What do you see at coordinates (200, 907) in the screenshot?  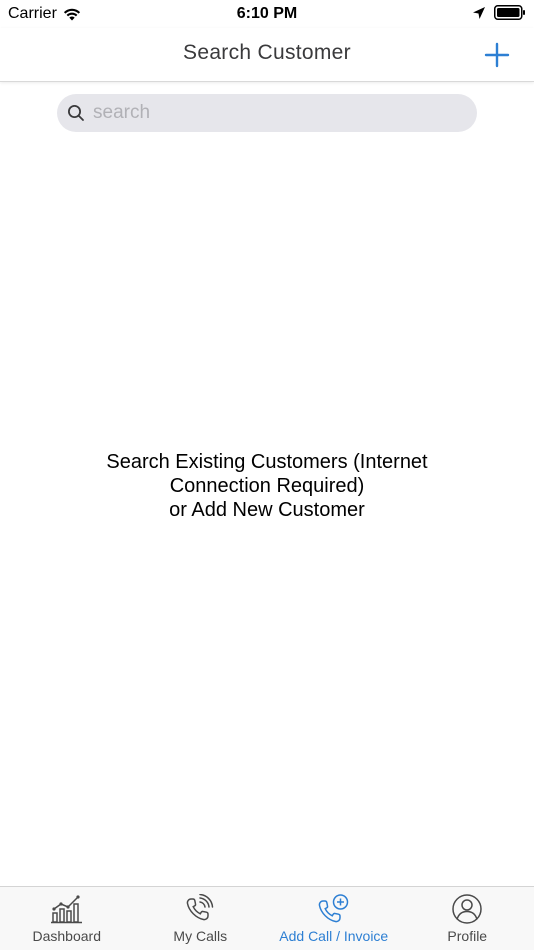 I see `phone-ringing-icon` at bounding box center [200, 907].